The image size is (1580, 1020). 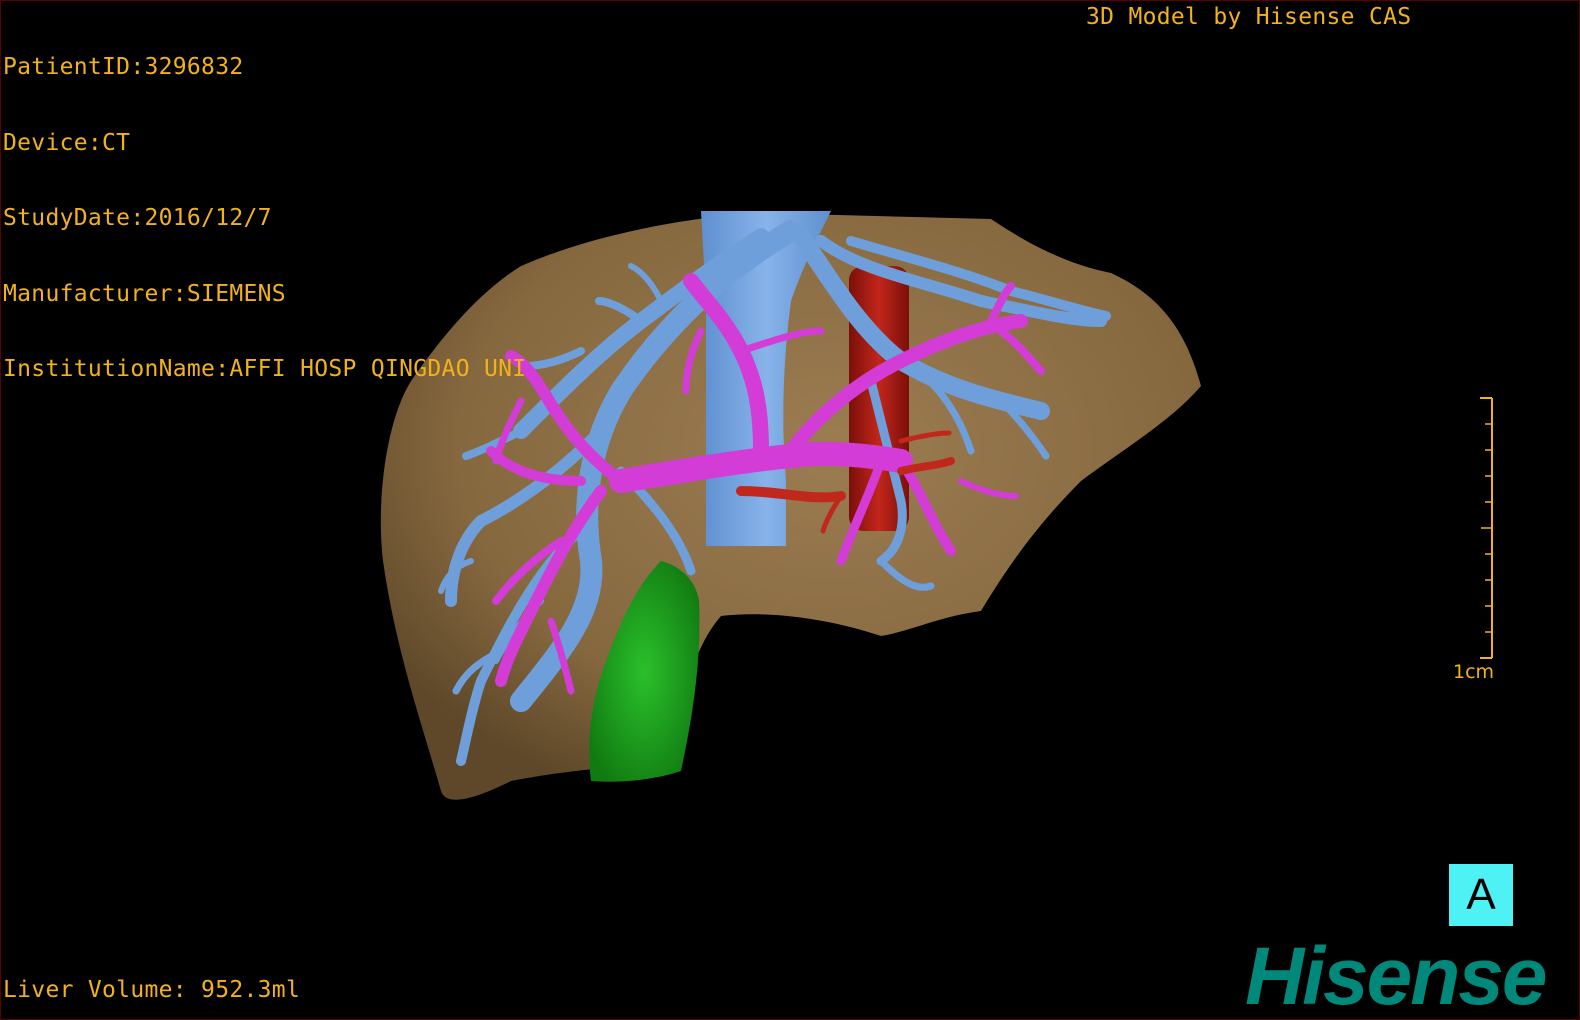 What do you see at coordinates (1249, 17) in the screenshot?
I see `model-credit: 3D Model by Hisense CAS` at bounding box center [1249, 17].